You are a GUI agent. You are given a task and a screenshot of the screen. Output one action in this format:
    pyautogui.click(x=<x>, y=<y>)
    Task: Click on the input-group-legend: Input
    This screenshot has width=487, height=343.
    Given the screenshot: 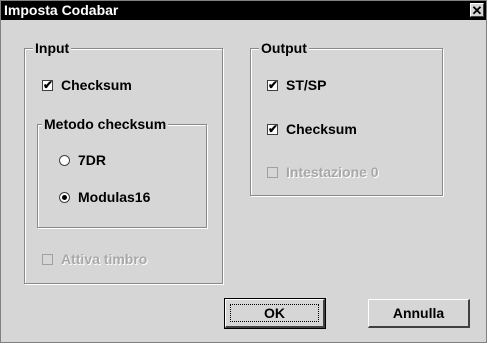 What is the action you would take?
    pyautogui.click(x=52, y=48)
    